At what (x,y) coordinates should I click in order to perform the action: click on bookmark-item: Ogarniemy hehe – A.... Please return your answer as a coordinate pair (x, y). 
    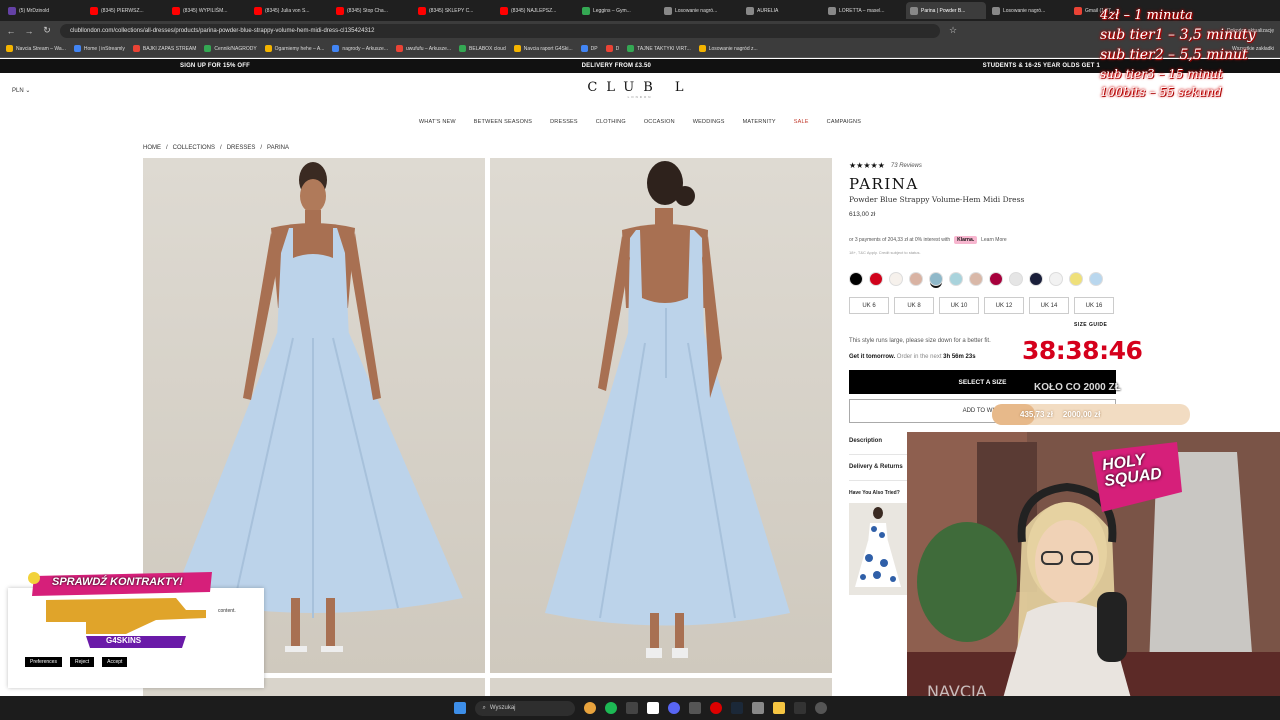
    Looking at the image, I should click on (294, 48).